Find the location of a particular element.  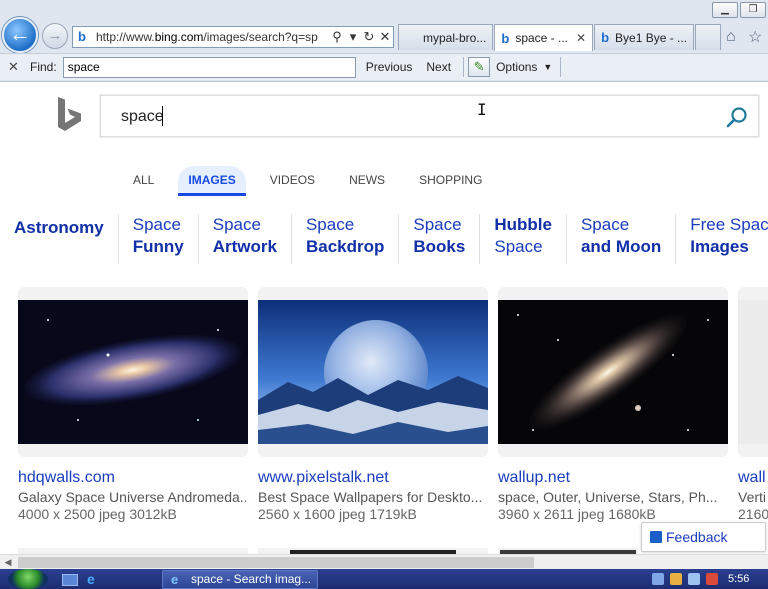

result-meta: 2160 is located at coordinates (753, 514).